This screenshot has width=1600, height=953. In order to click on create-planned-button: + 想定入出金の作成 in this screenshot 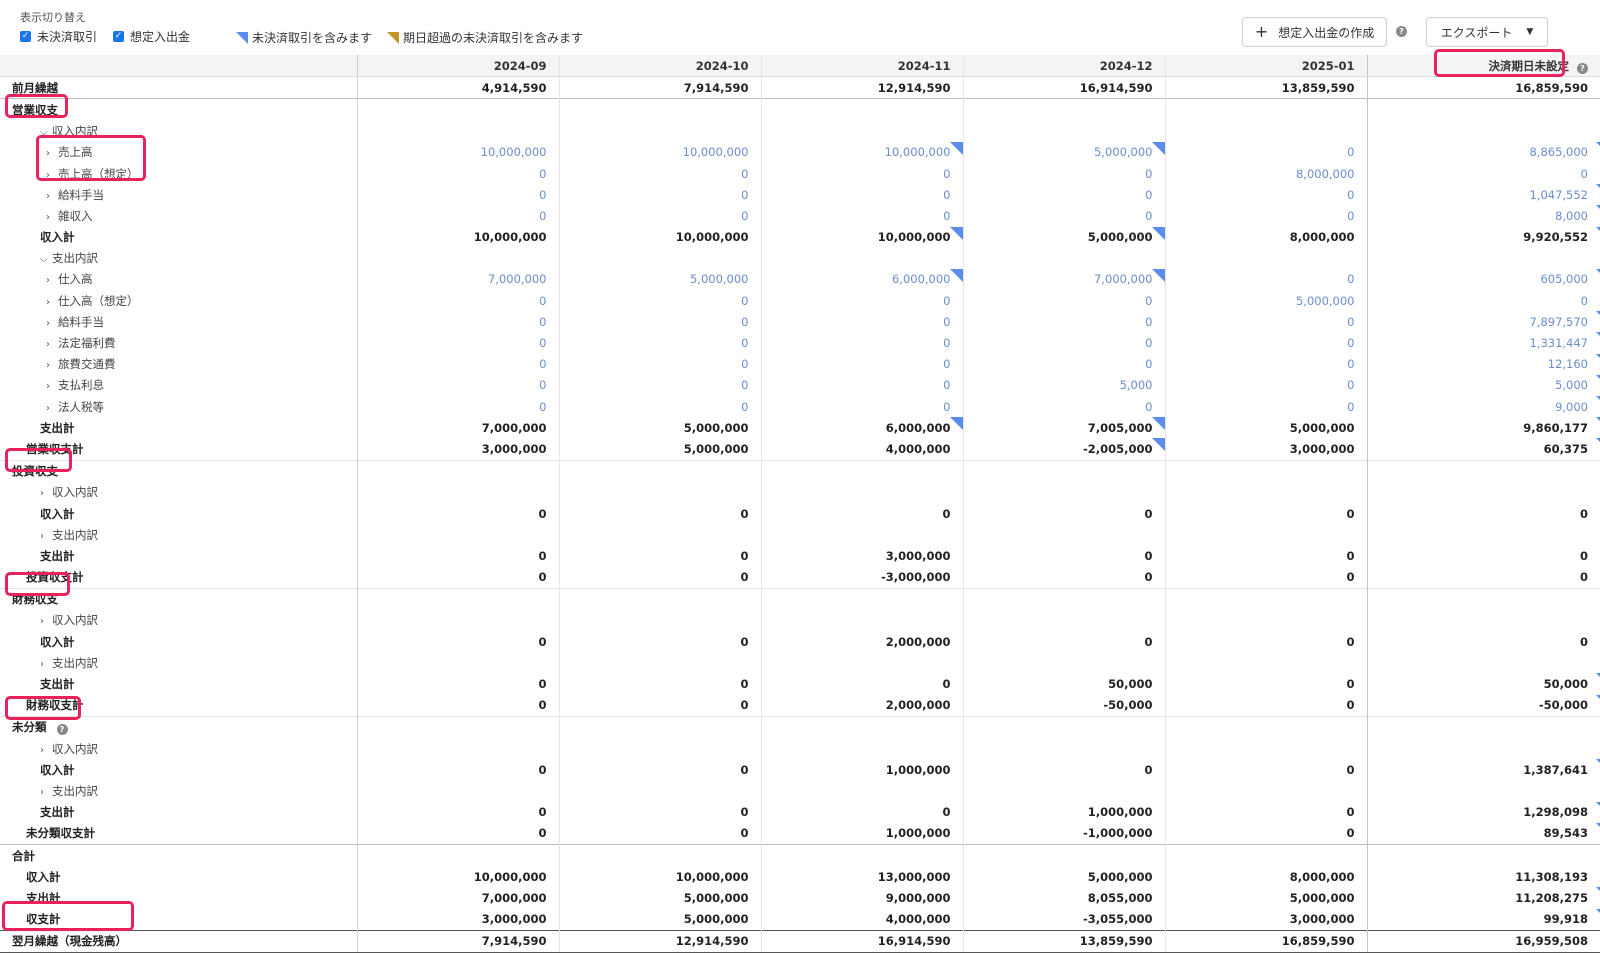, I will do `click(1314, 32)`.